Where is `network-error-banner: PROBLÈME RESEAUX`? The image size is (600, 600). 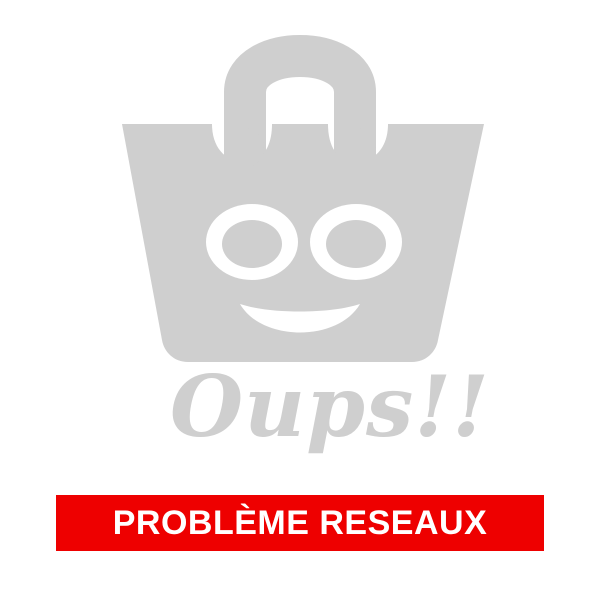 network-error-banner: PROBLÈME RESEAUX is located at coordinates (300, 523).